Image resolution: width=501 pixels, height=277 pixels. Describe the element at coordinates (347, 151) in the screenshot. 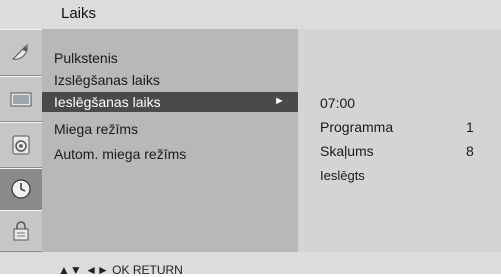

I see `volume-label: Skaļums` at that location.